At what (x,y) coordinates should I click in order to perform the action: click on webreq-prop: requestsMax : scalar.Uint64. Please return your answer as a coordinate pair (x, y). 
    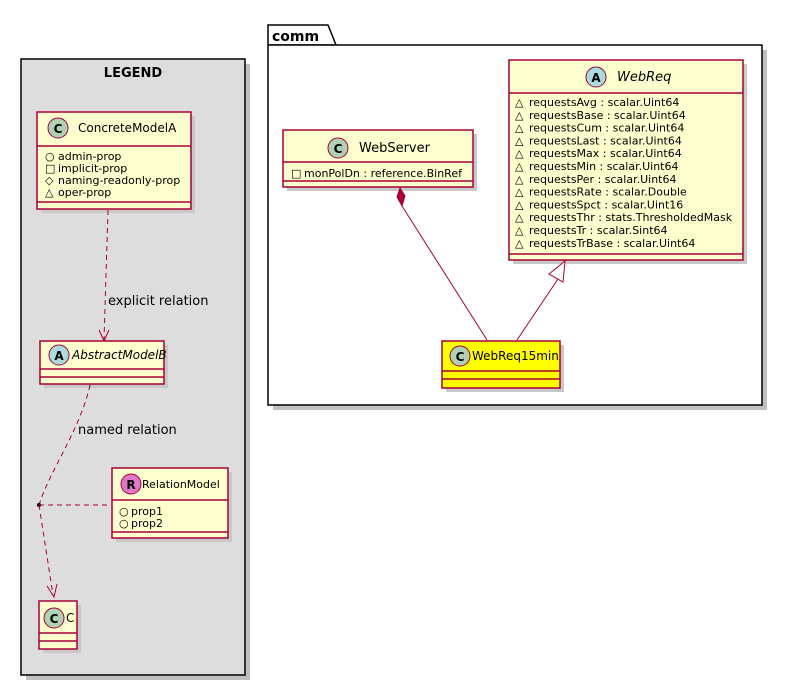
    Looking at the image, I should click on (605, 153).